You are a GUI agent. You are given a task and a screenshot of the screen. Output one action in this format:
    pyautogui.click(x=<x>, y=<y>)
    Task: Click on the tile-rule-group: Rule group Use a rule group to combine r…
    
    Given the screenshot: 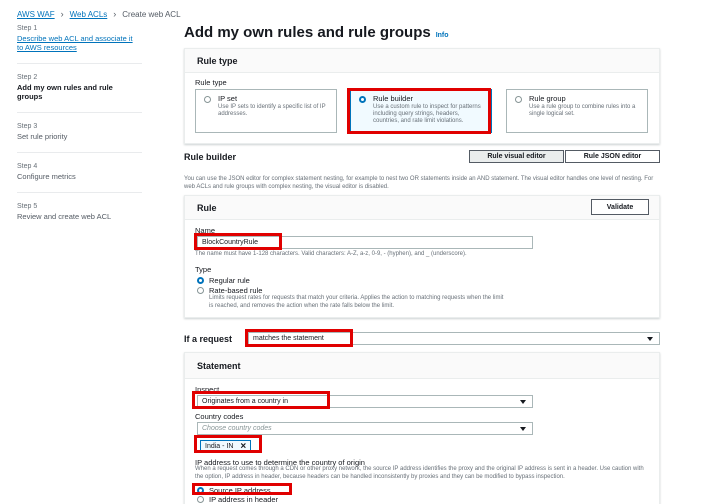 What is the action you would take?
    pyautogui.click(x=577, y=111)
    